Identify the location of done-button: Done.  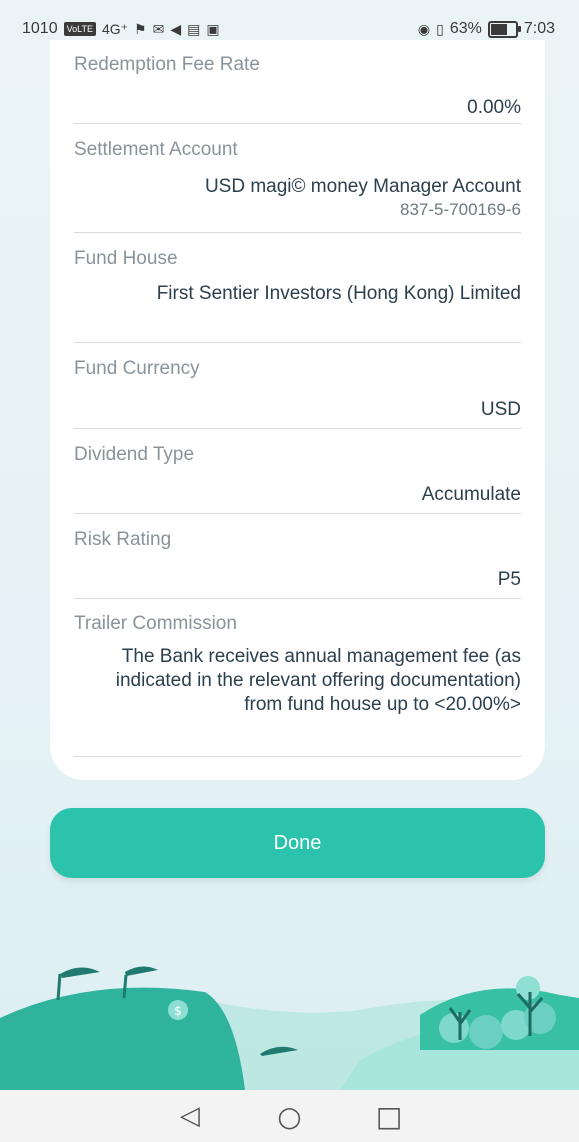
(297, 843).